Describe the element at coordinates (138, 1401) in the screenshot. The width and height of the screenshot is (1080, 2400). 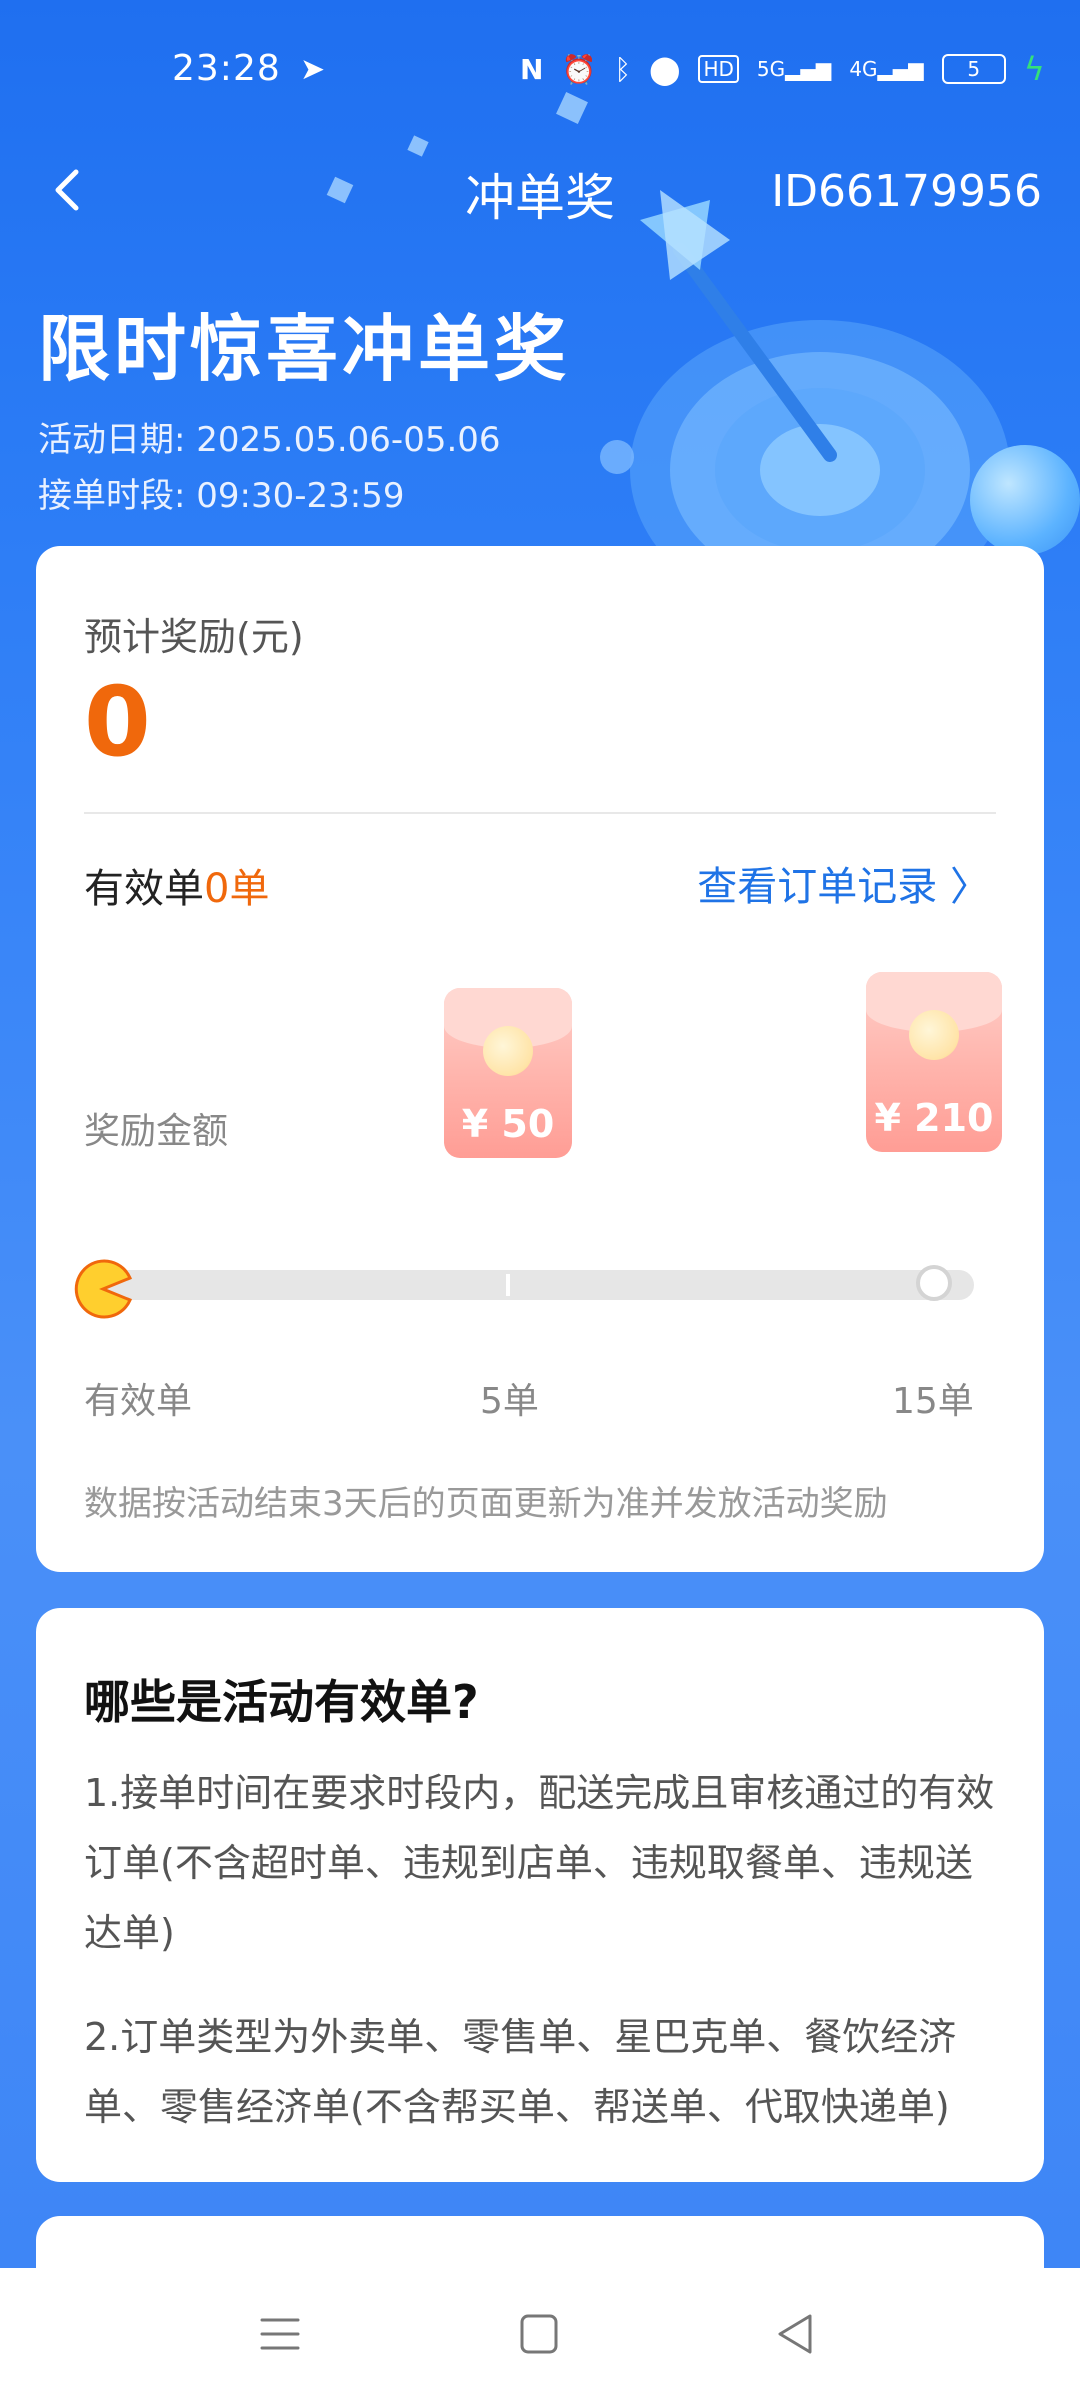
I see `progress-start-label: 有效单` at that location.